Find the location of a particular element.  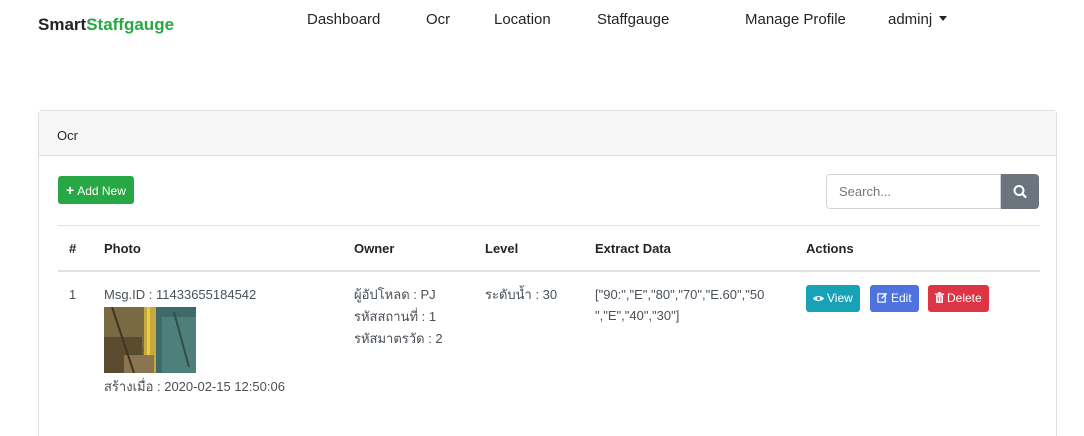

view-label: View is located at coordinates (840, 298).